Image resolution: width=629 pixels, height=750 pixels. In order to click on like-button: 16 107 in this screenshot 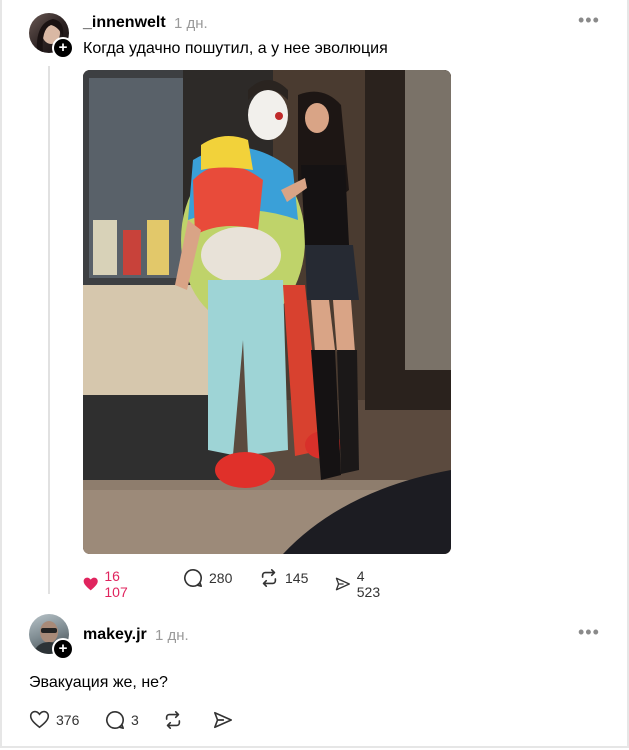, I will do `click(108, 584)`.